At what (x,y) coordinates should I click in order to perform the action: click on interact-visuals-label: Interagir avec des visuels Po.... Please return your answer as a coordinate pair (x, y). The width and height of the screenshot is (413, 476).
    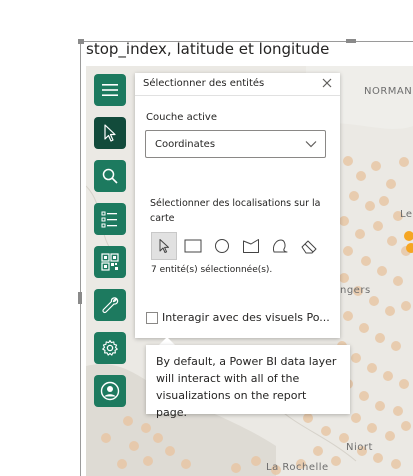
    Looking at the image, I should click on (246, 317).